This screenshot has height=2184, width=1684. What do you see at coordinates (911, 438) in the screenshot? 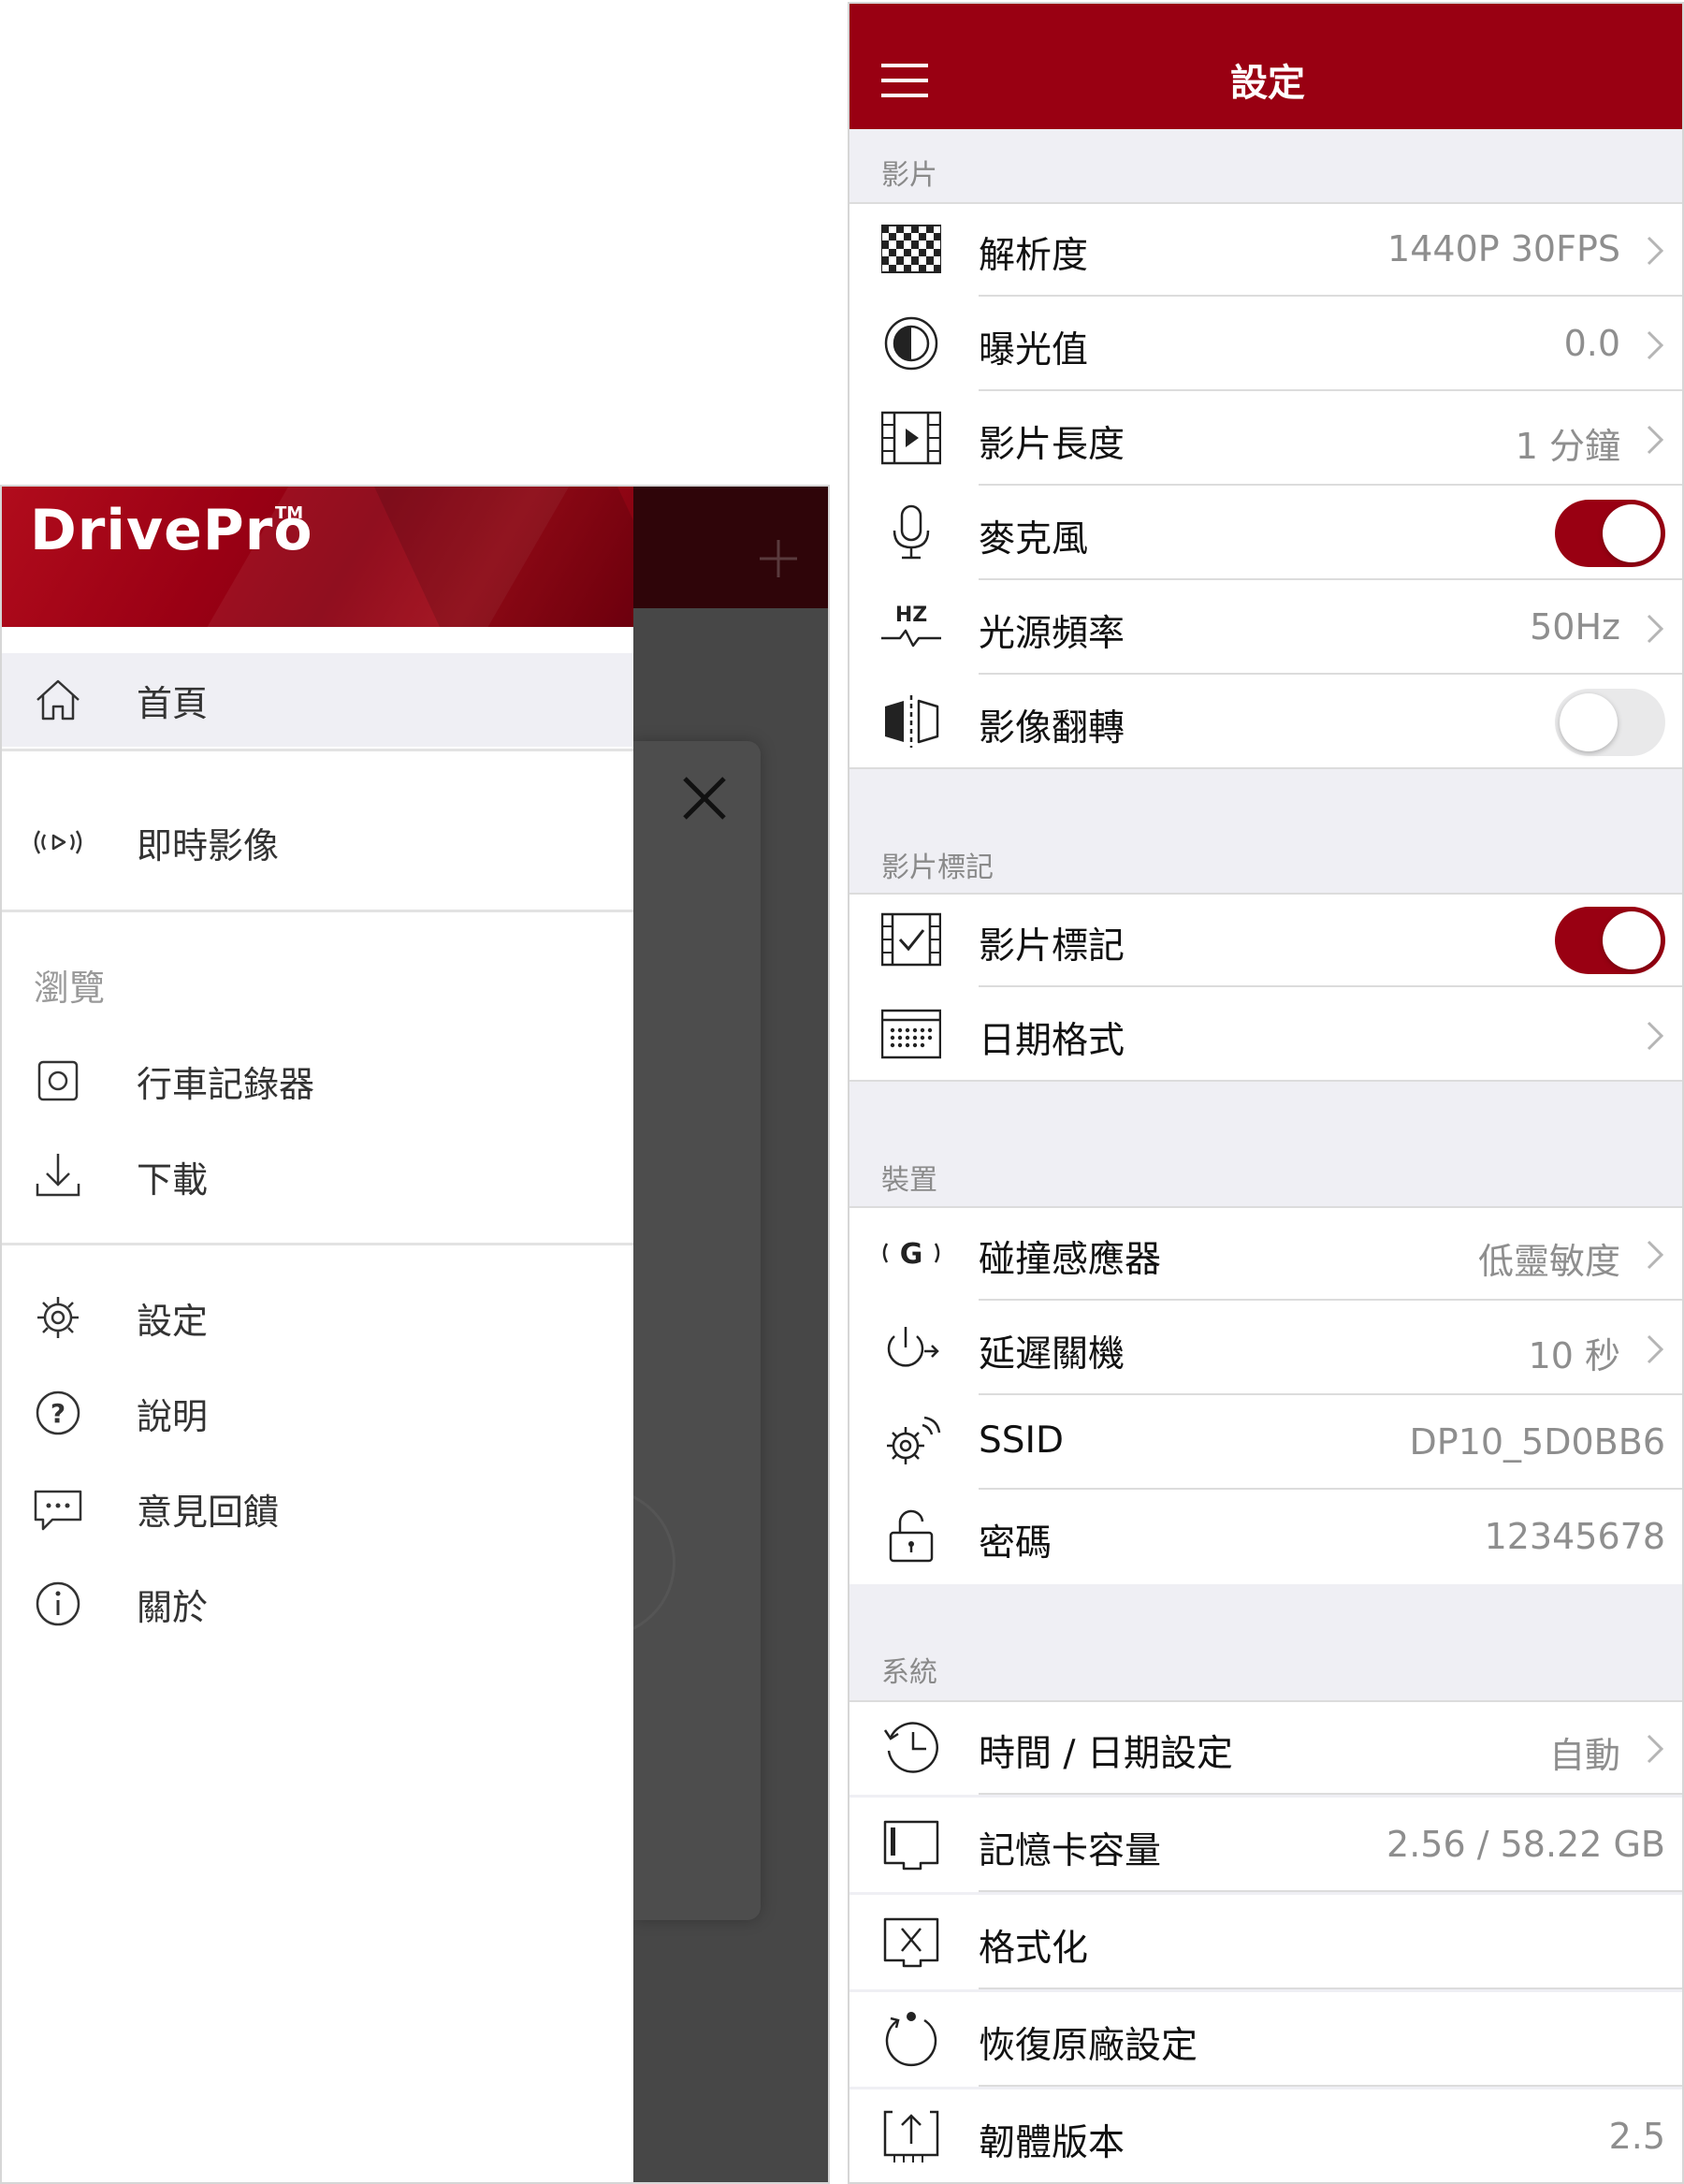
I see `film-icon` at bounding box center [911, 438].